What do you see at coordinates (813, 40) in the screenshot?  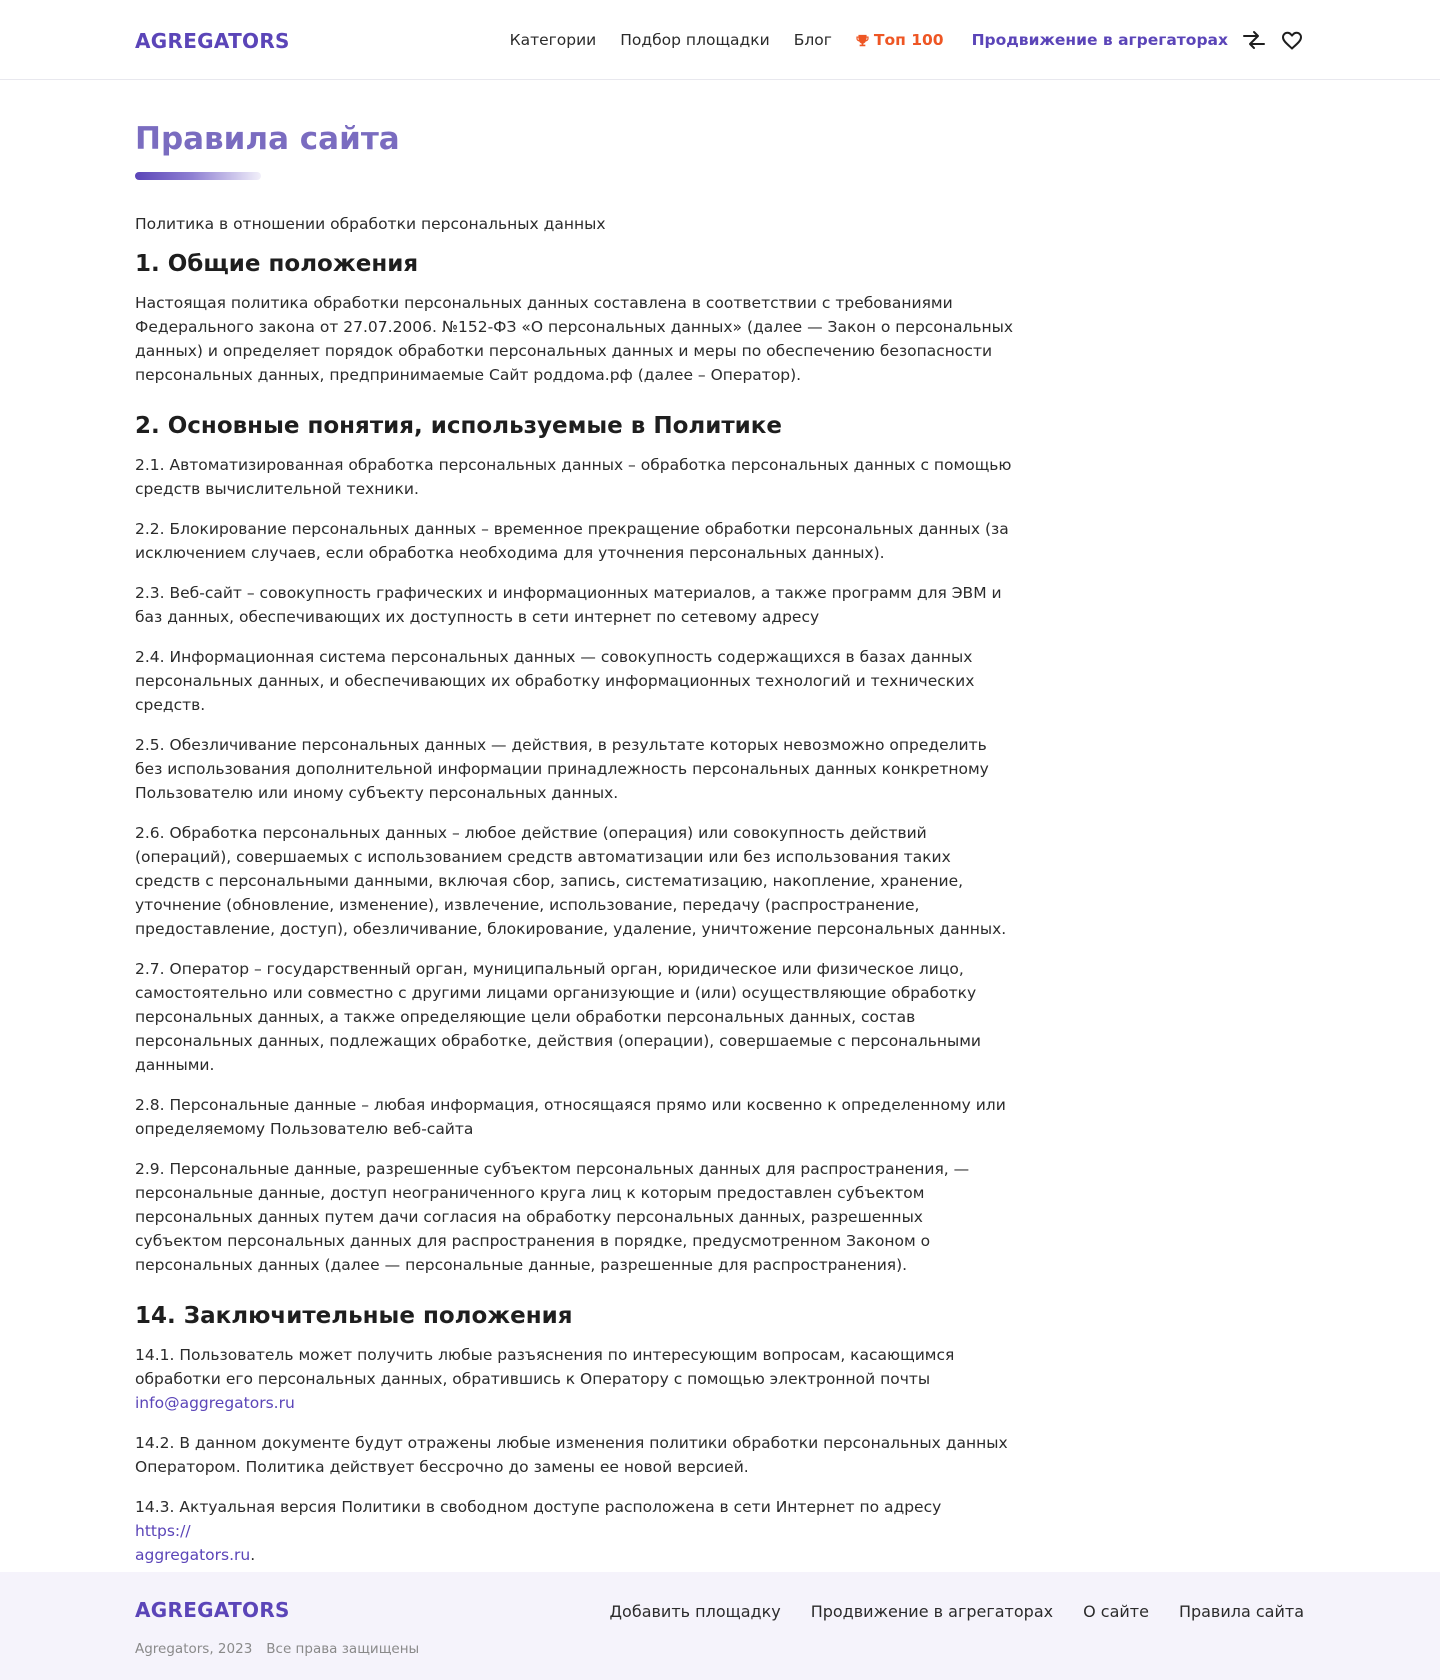 I see `nav-link-blog: Блог` at bounding box center [813, 40].